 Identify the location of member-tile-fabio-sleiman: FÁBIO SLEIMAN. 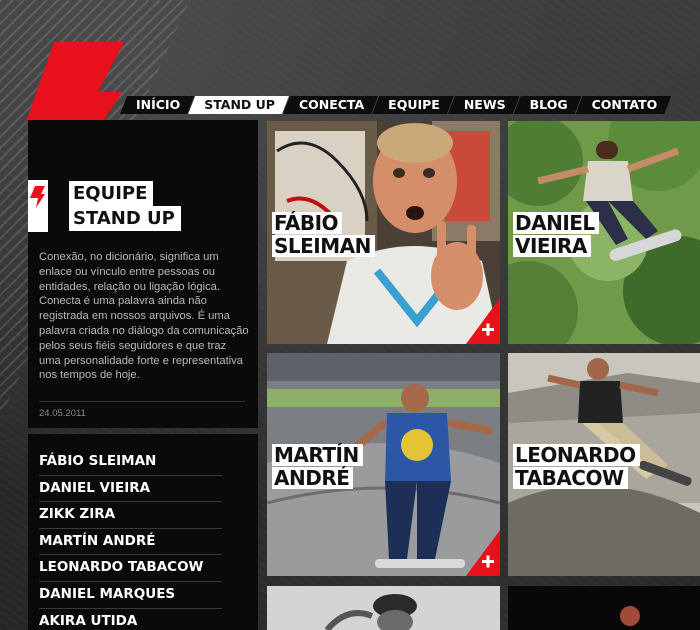
(383, 232).